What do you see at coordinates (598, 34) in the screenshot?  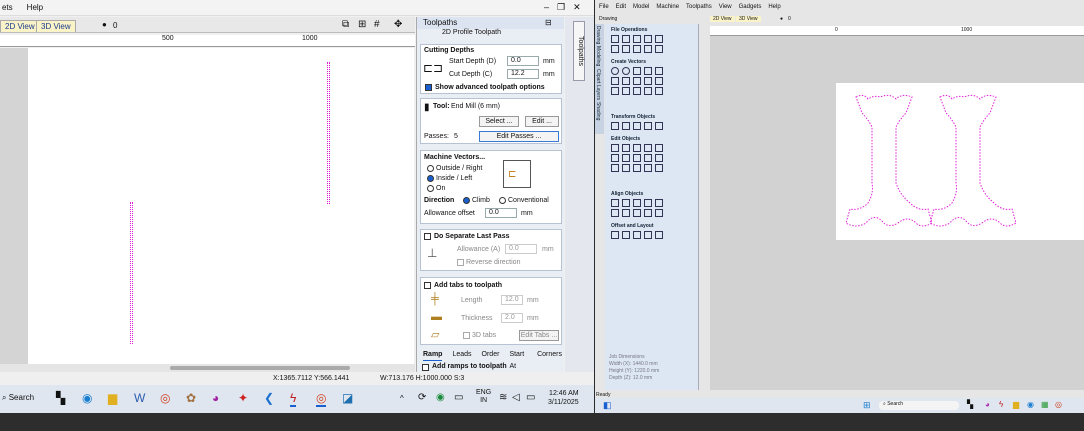 I see `side-tab-drawing: Drawing` at bounding box center [598, 34].